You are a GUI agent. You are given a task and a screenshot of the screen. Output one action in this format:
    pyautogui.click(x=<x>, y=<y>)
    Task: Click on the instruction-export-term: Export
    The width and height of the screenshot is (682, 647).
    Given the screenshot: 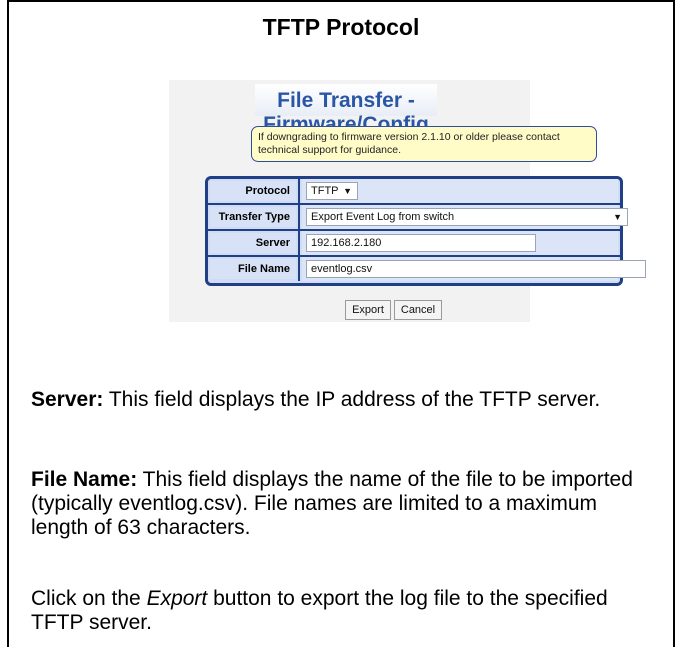 What is the action you would take?
    pyautogui.click(x=177, y=598)
    